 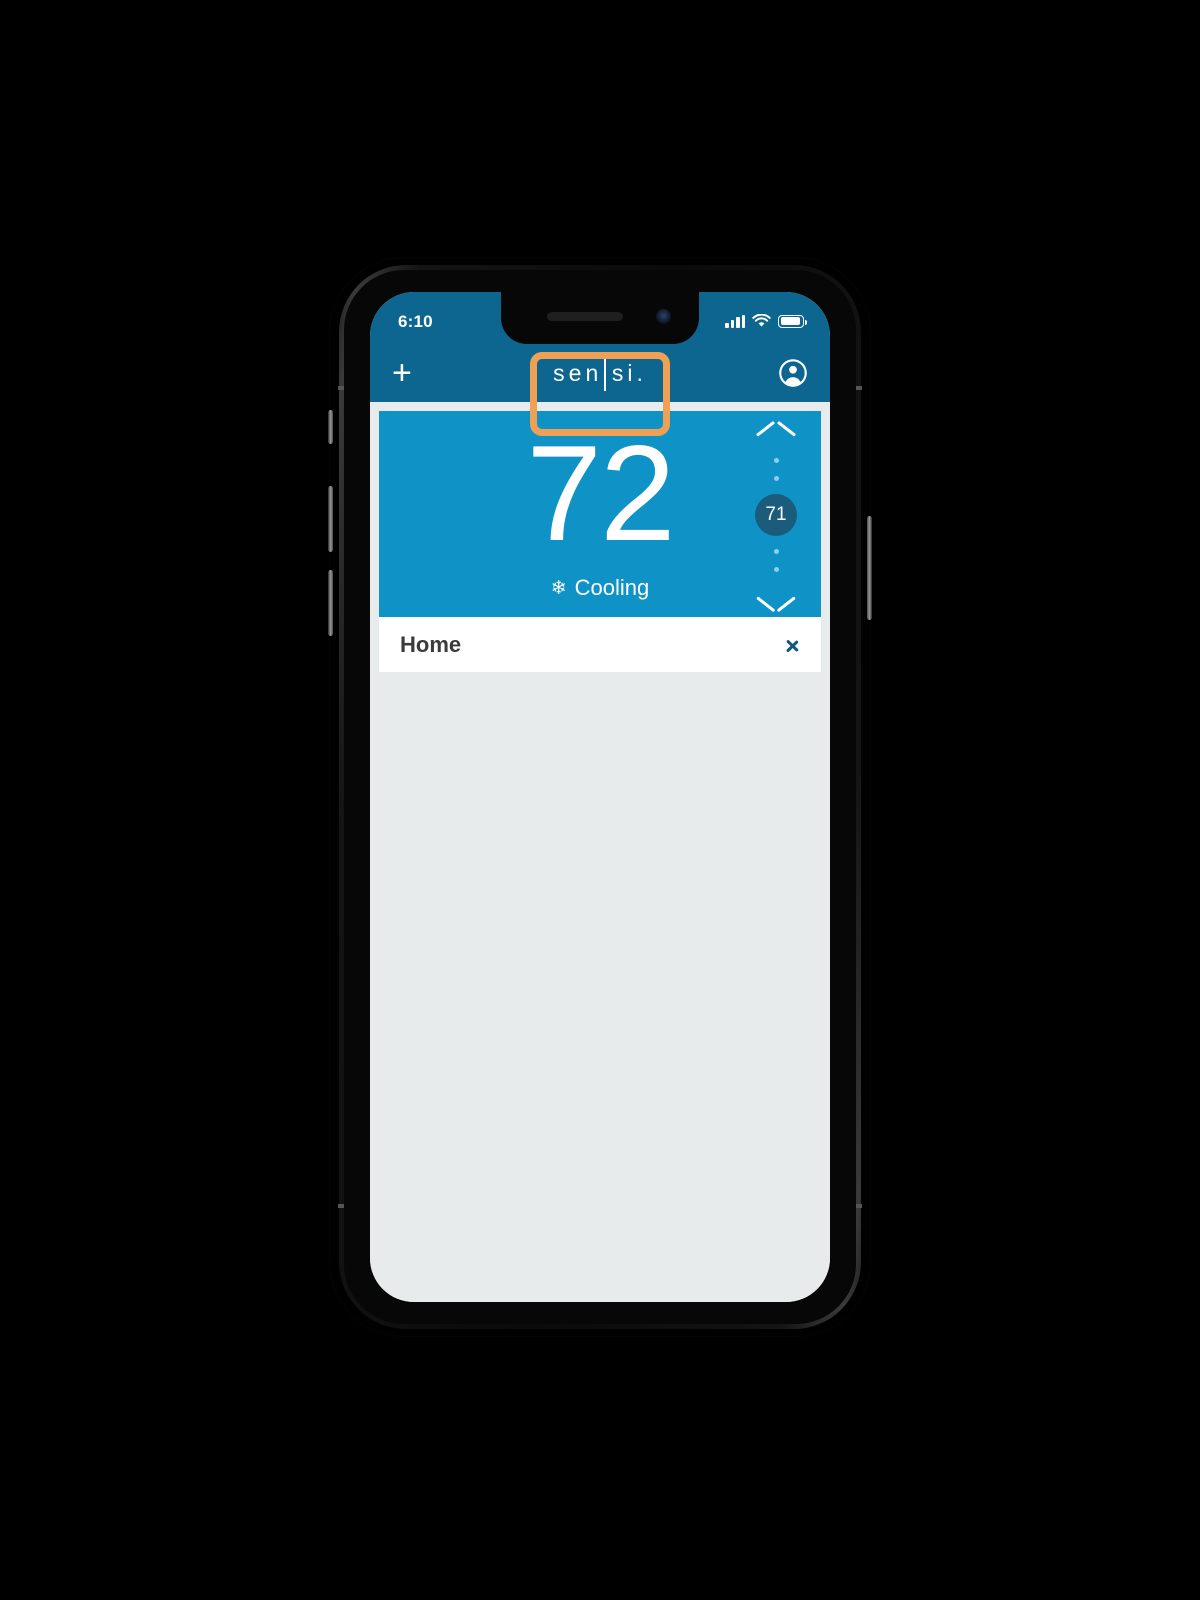 What do you see at coordinates (735, 321) in the screenshot?
I see `cellular-signal-icon` at bounding box center [735, 321].